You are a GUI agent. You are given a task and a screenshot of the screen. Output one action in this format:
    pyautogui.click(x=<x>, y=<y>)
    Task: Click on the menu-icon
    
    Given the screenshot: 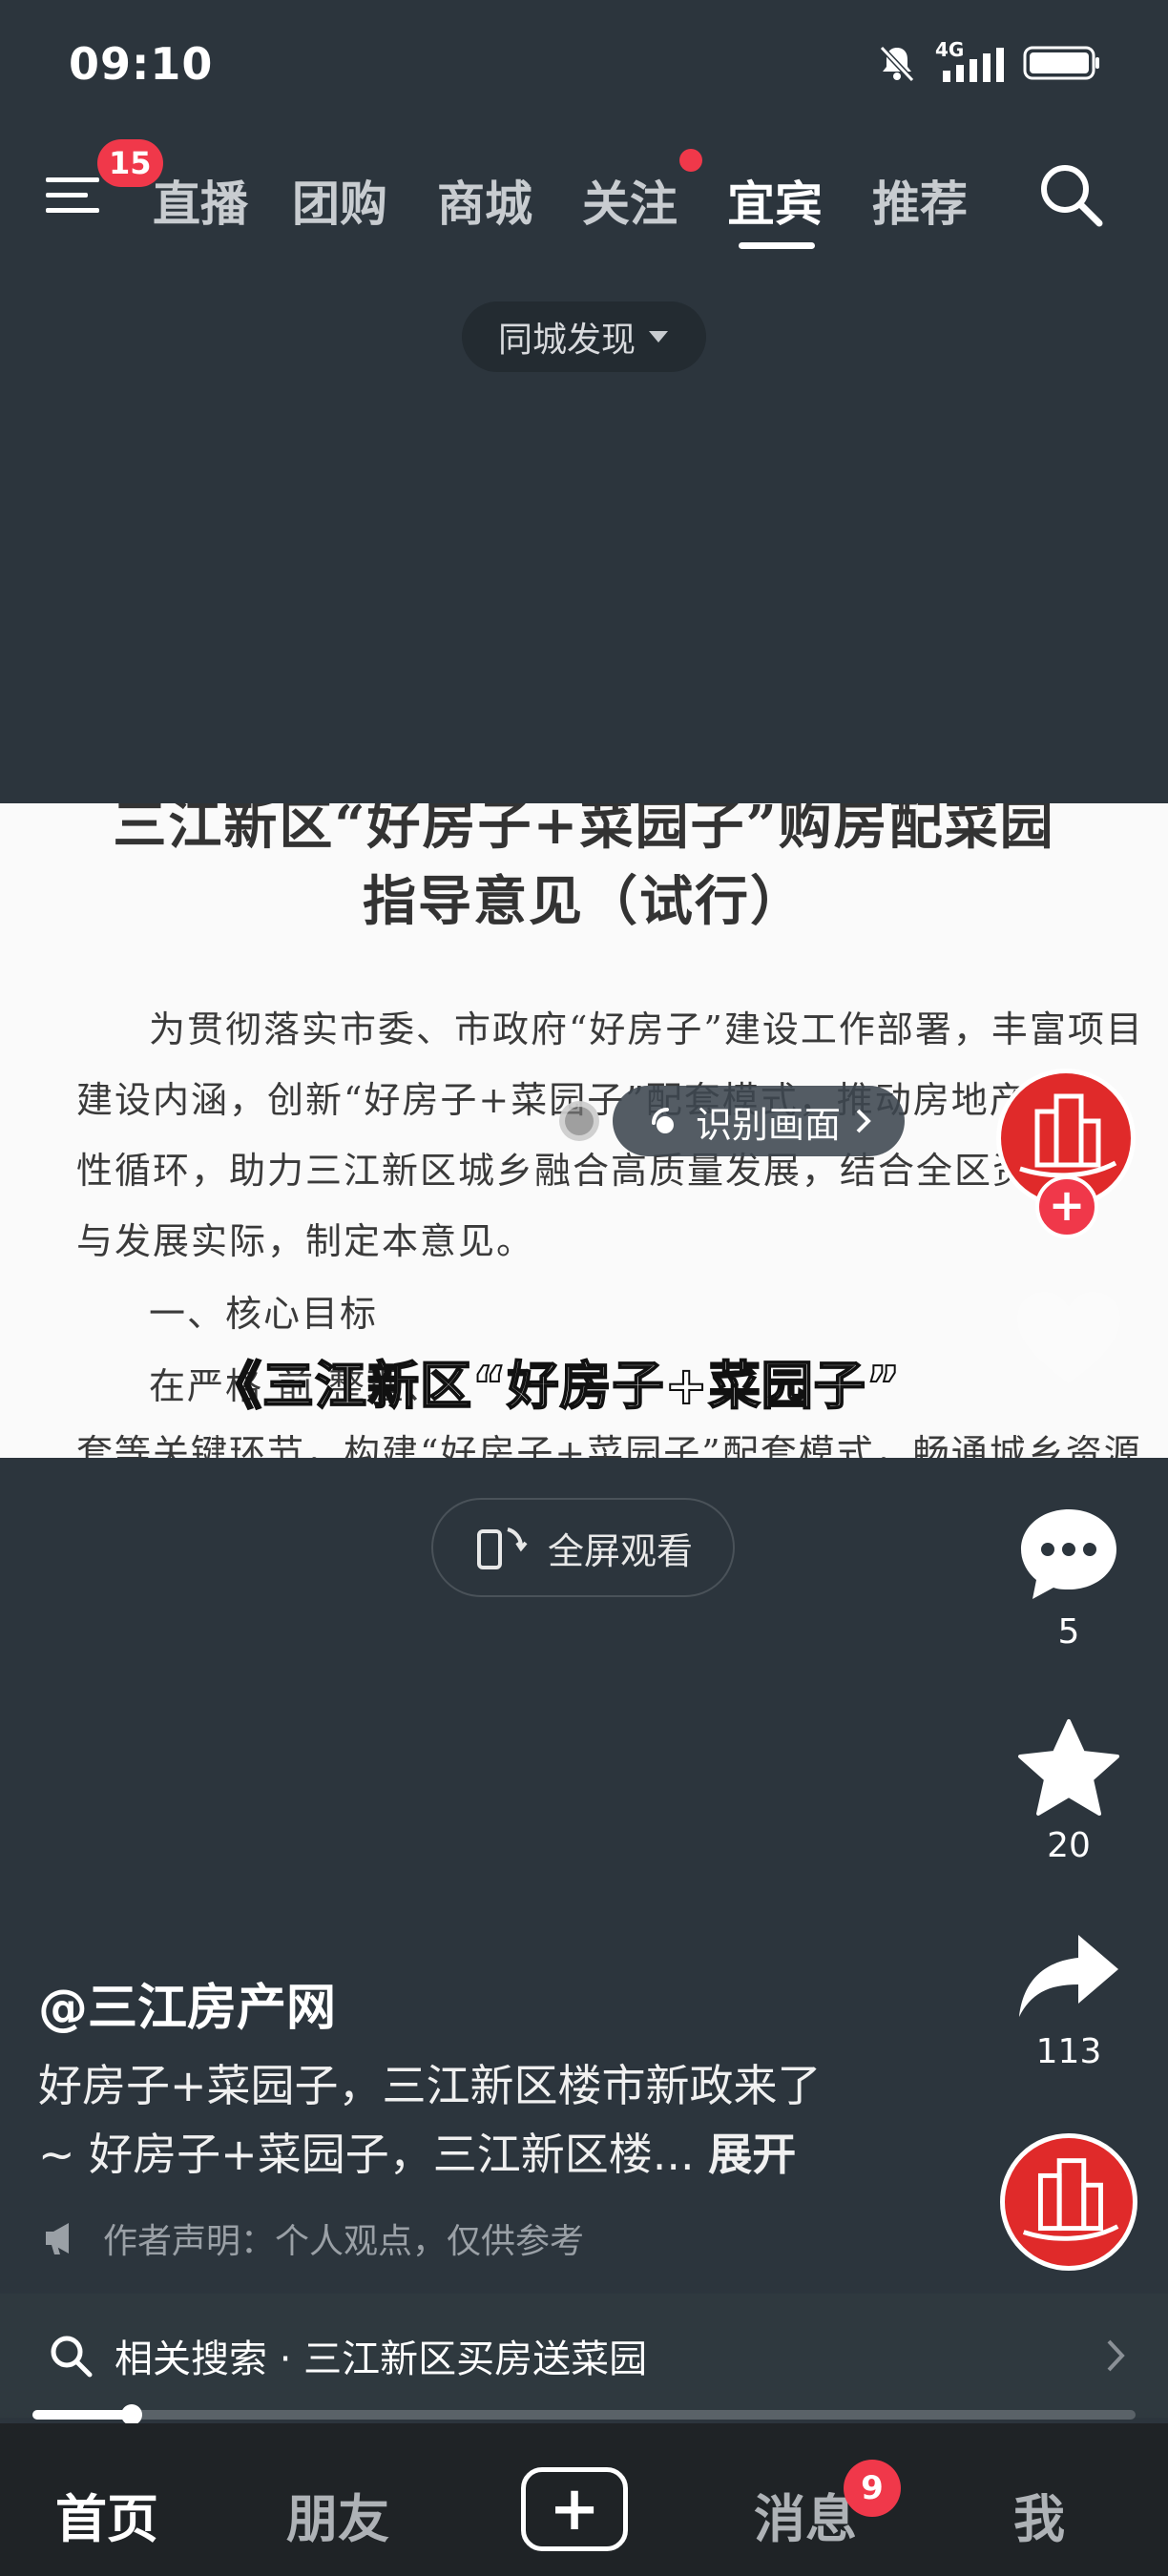 What is the action you would take?
    pyautogui.click(x=74, y=195)
    